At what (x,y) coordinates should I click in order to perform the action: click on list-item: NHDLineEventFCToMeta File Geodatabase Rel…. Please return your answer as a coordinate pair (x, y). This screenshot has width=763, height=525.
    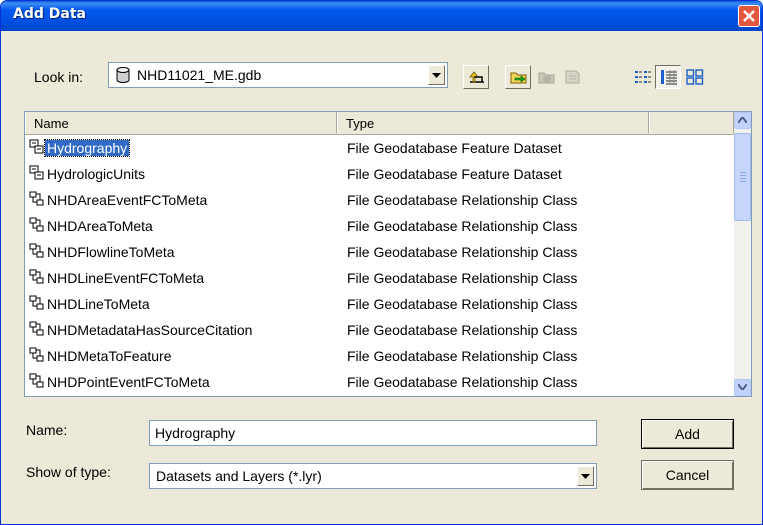
    Looking at the image, I should click on (379, 278).